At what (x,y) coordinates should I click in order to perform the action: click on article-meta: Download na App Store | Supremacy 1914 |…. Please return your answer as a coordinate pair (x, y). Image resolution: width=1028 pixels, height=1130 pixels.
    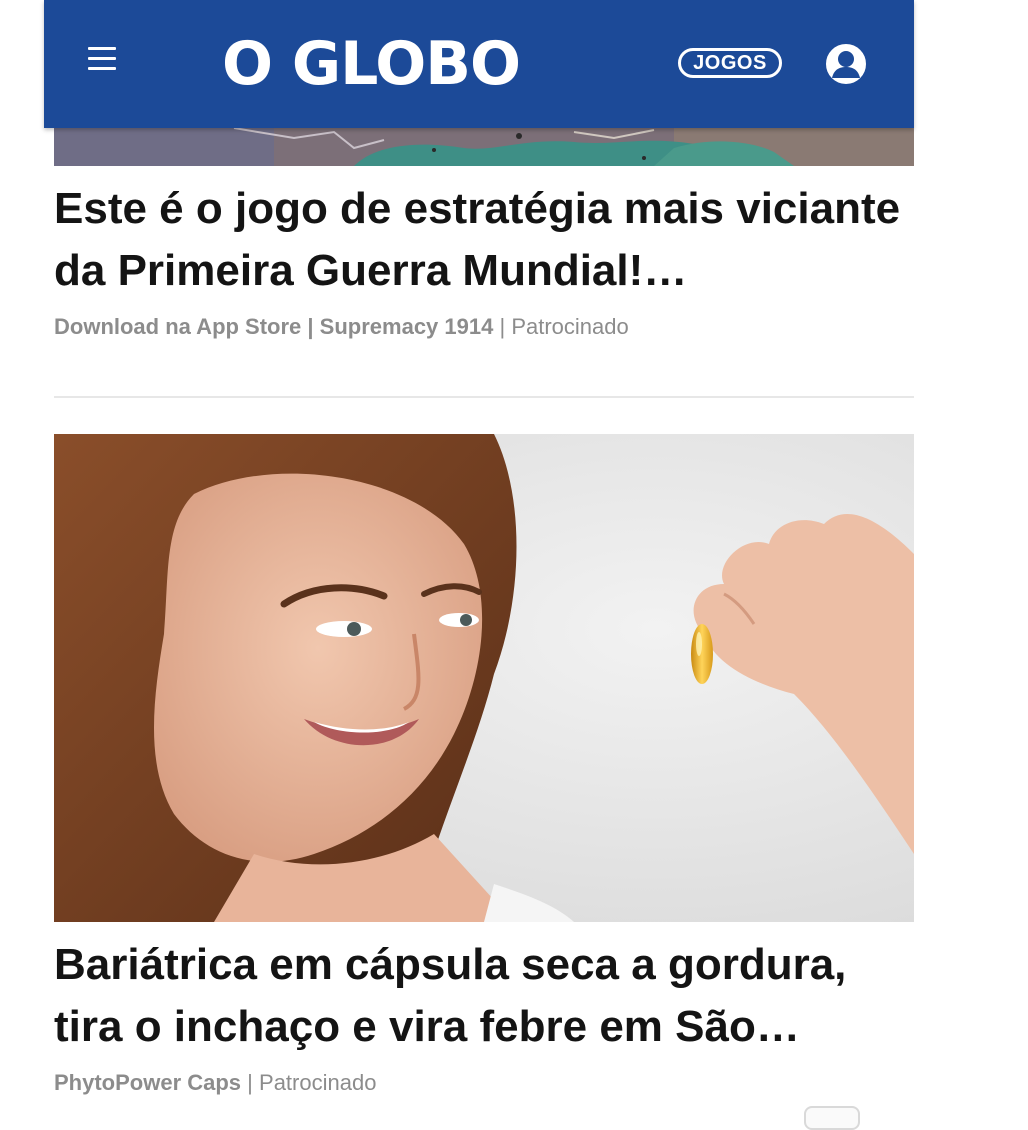
    Looking at the image, I should click on (484, 327).